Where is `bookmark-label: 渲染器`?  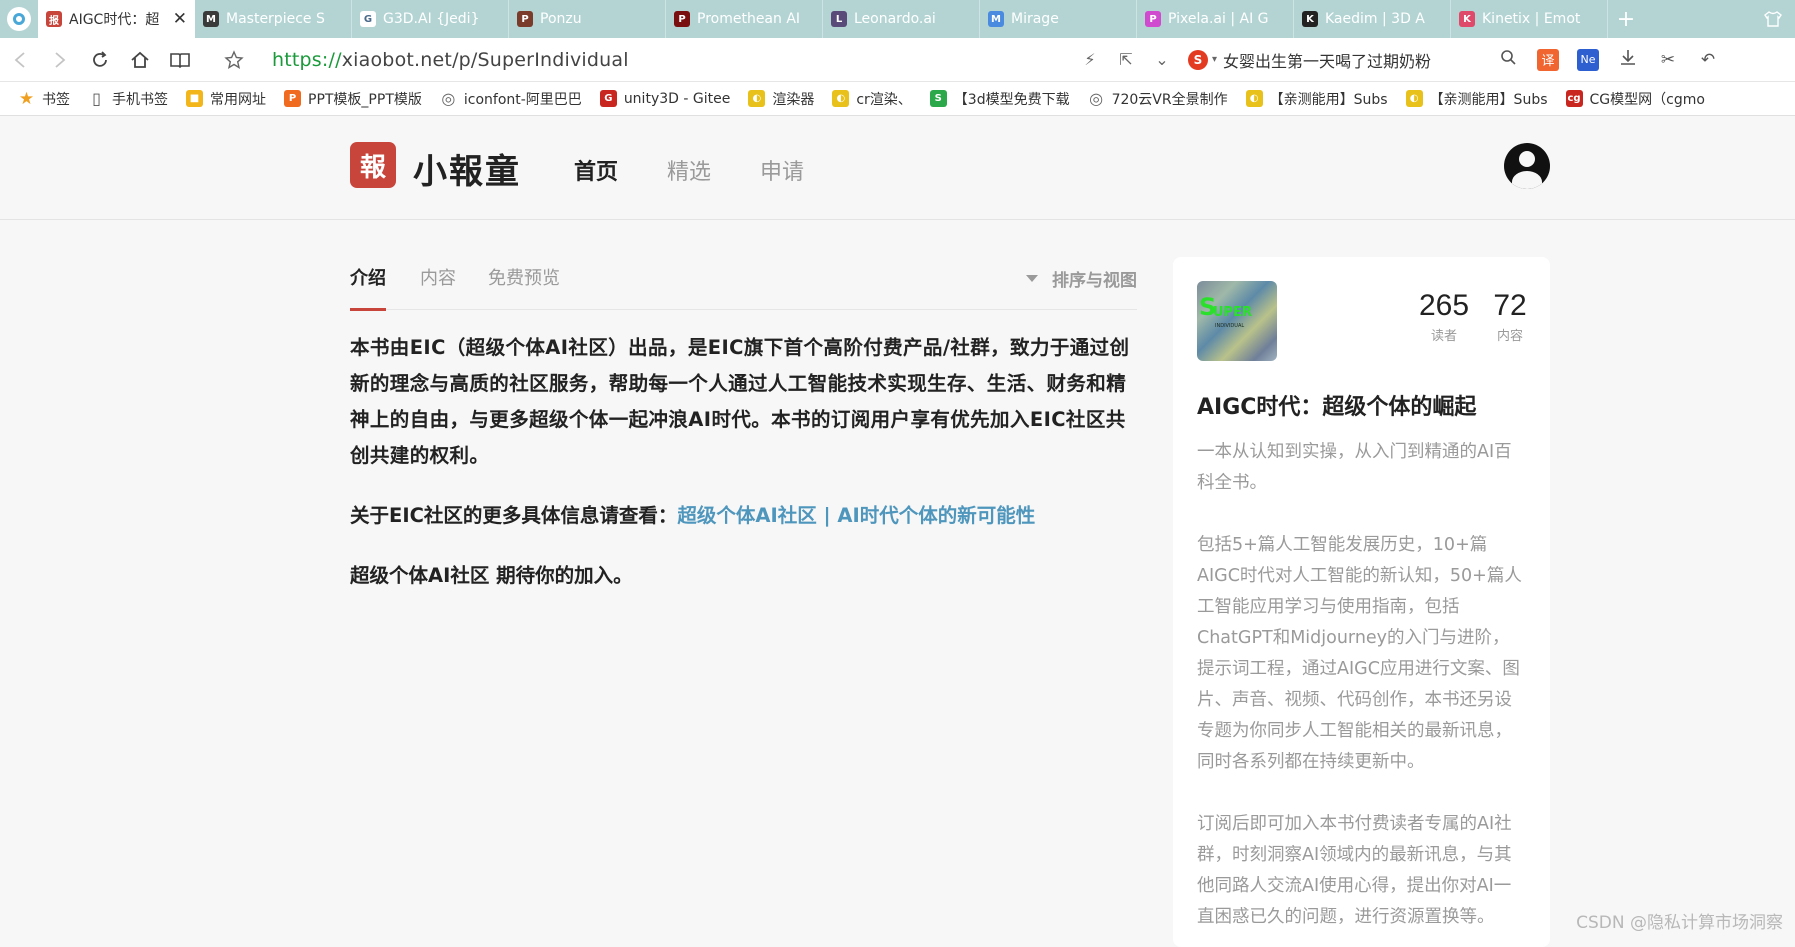 bookmark-label: 渲染器 is located at coordinates (793, 99).